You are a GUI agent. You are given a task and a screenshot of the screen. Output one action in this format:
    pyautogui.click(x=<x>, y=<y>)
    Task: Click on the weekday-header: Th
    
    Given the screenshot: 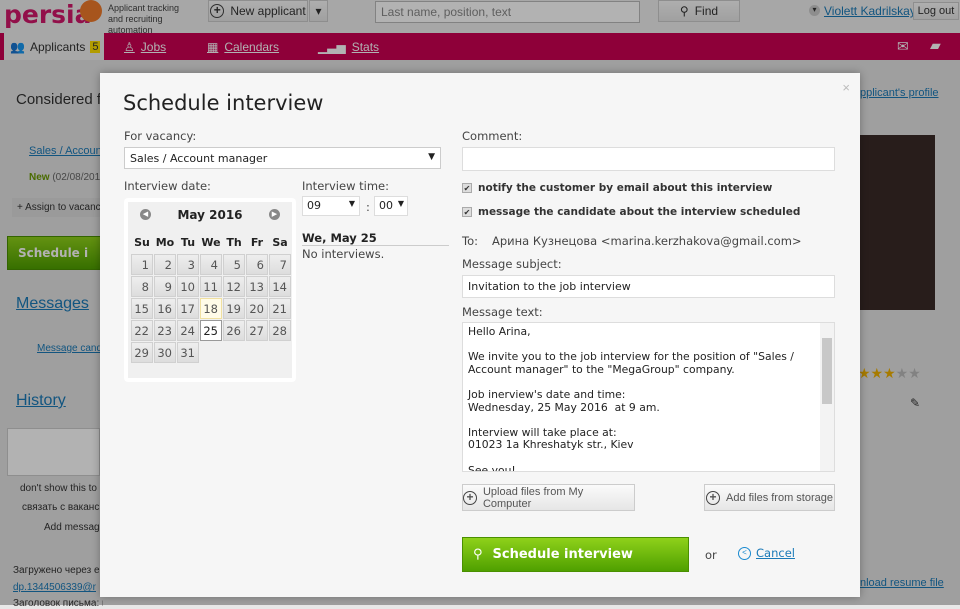 What is the action you would take?
    pyautogui.click(x=234, y=242)
    